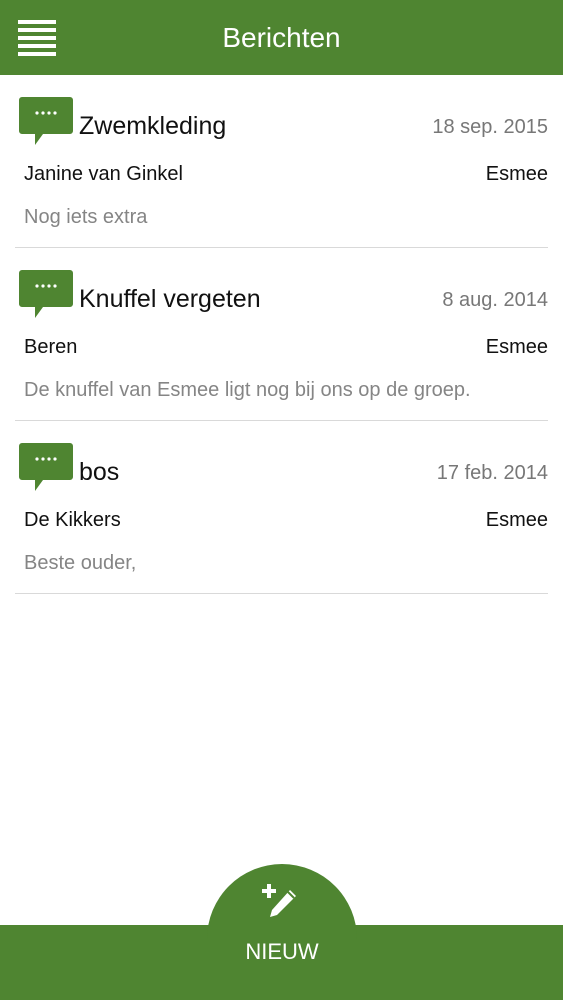  I want to click on message-subject: Zwemkleding, so click(153, 126).